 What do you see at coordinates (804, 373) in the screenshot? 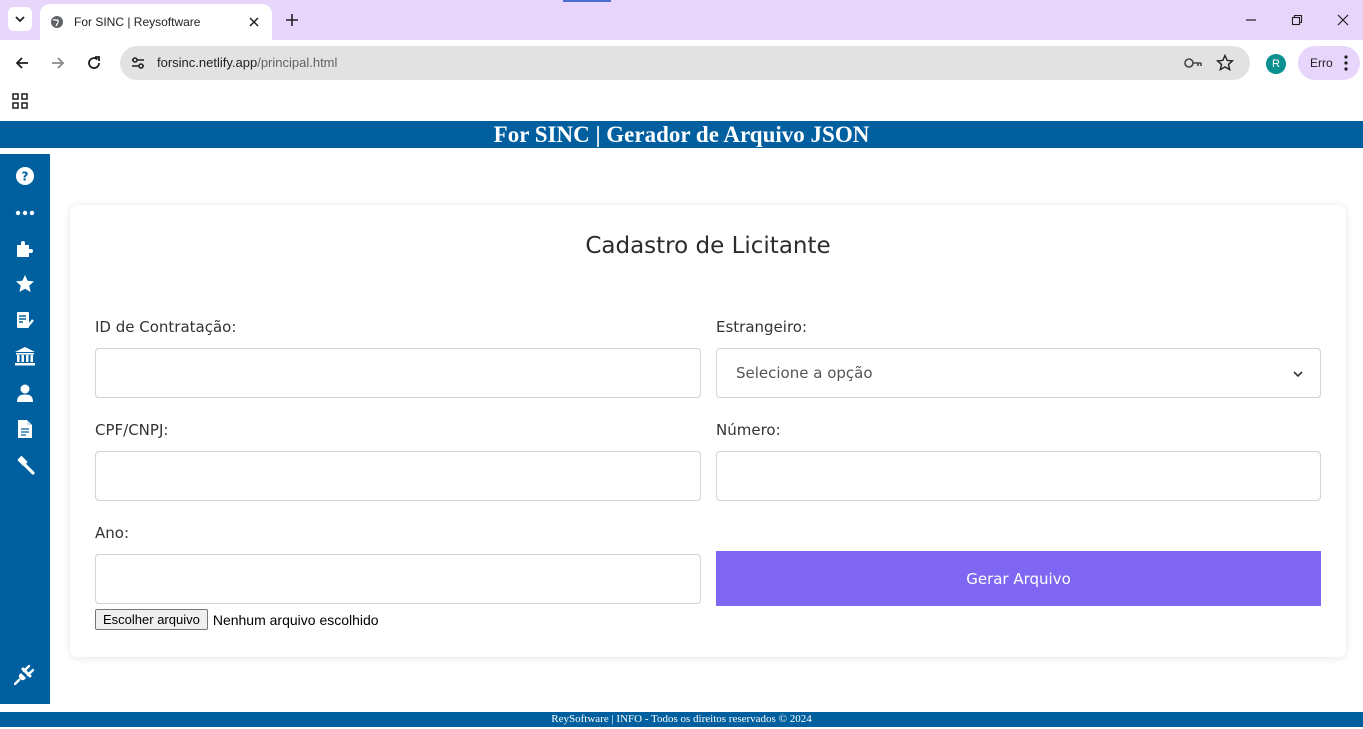
I see `estrangeiro-selected-value: Selecione a opção` at bounding box center [804, 373].